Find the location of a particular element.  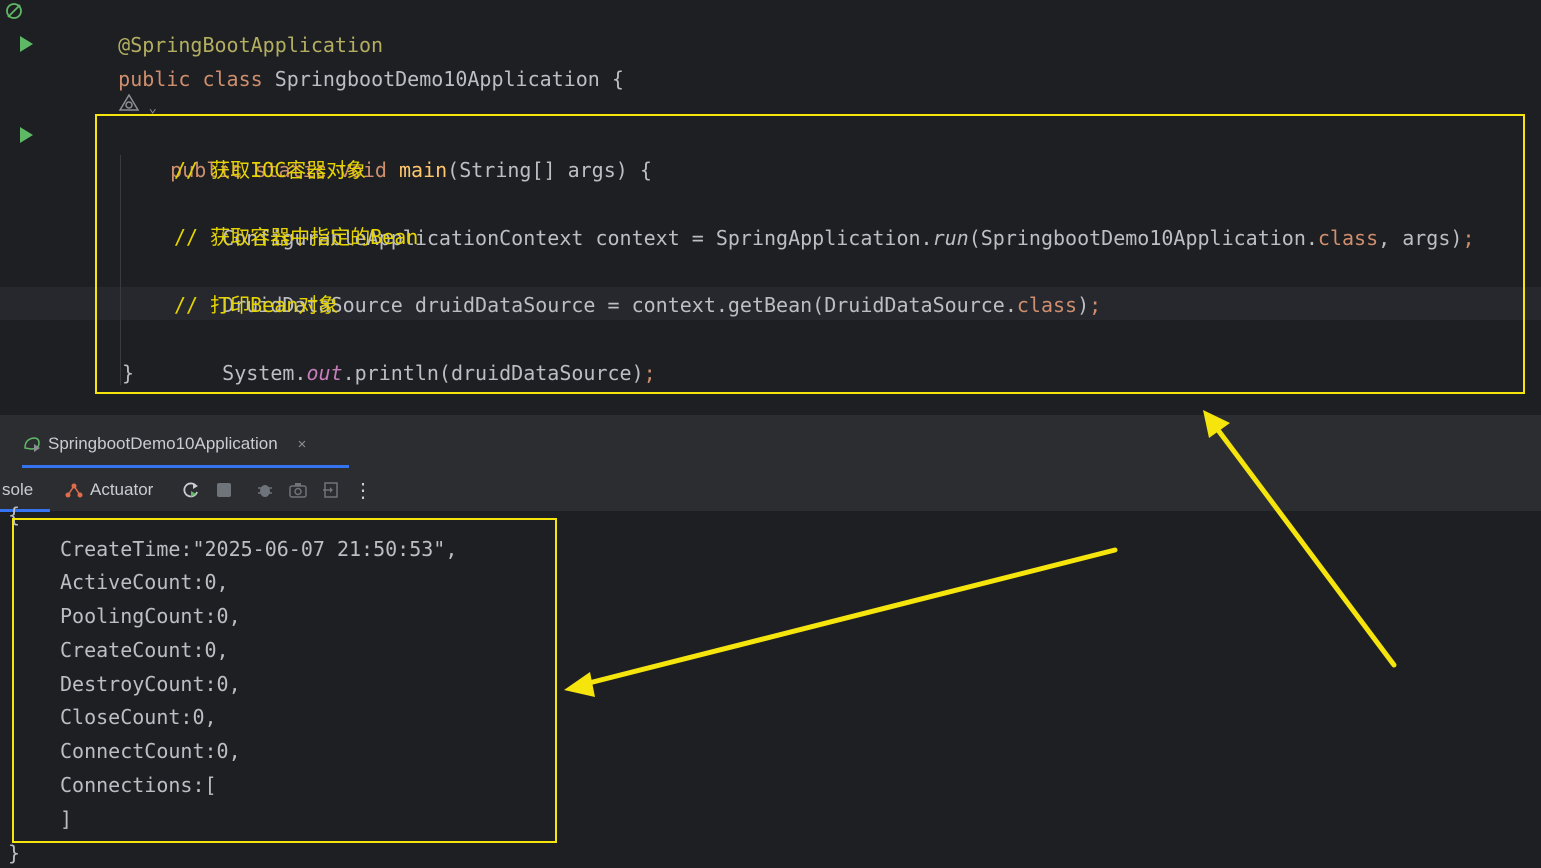

actuator-icon is located at coordinates (74, 490).